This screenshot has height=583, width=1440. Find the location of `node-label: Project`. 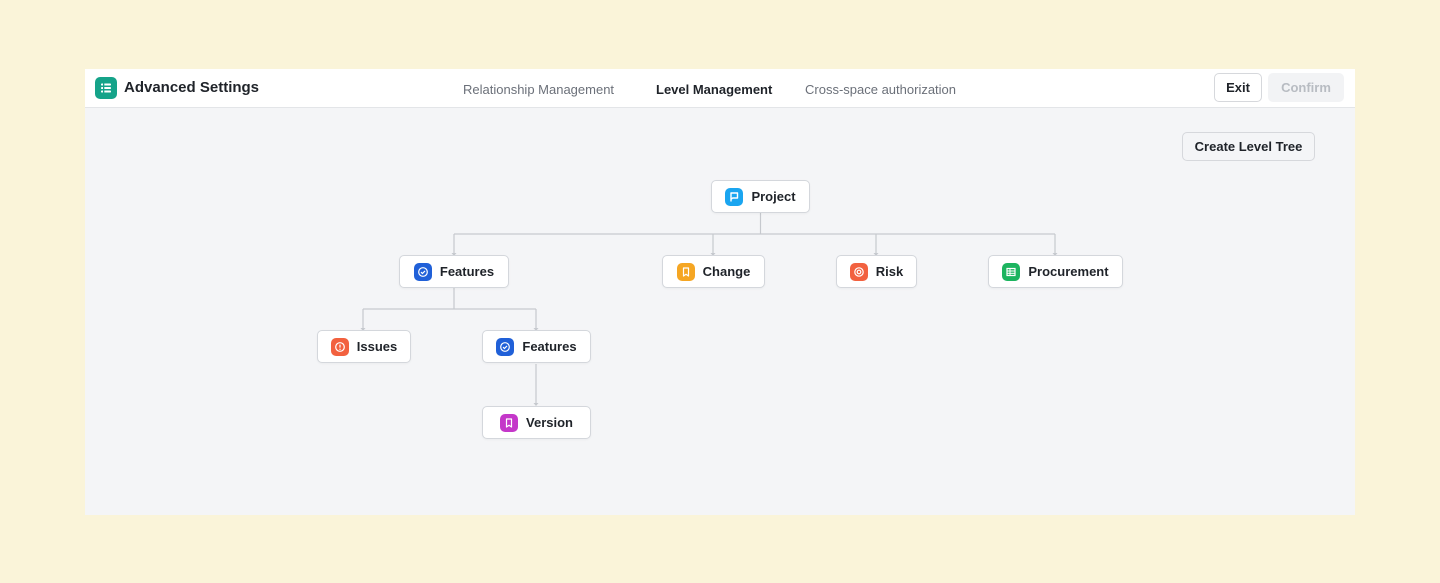

node-label: Project is located at coordinates (773, 196).